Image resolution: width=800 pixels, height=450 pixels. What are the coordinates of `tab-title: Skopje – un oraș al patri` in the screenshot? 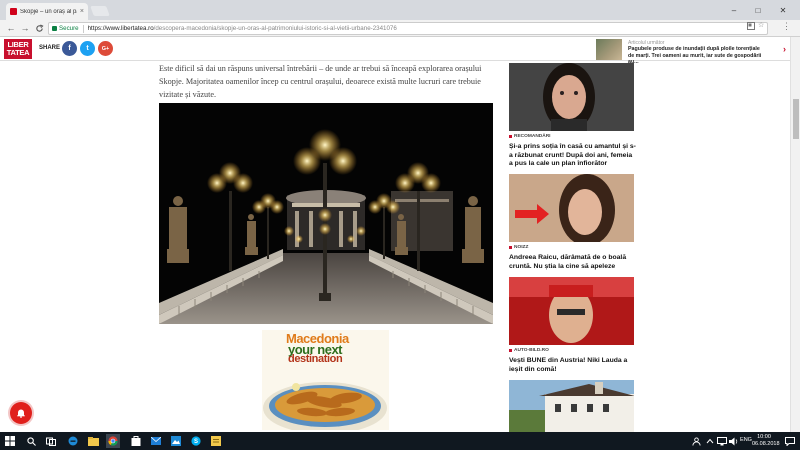 It's located at (48, 11).